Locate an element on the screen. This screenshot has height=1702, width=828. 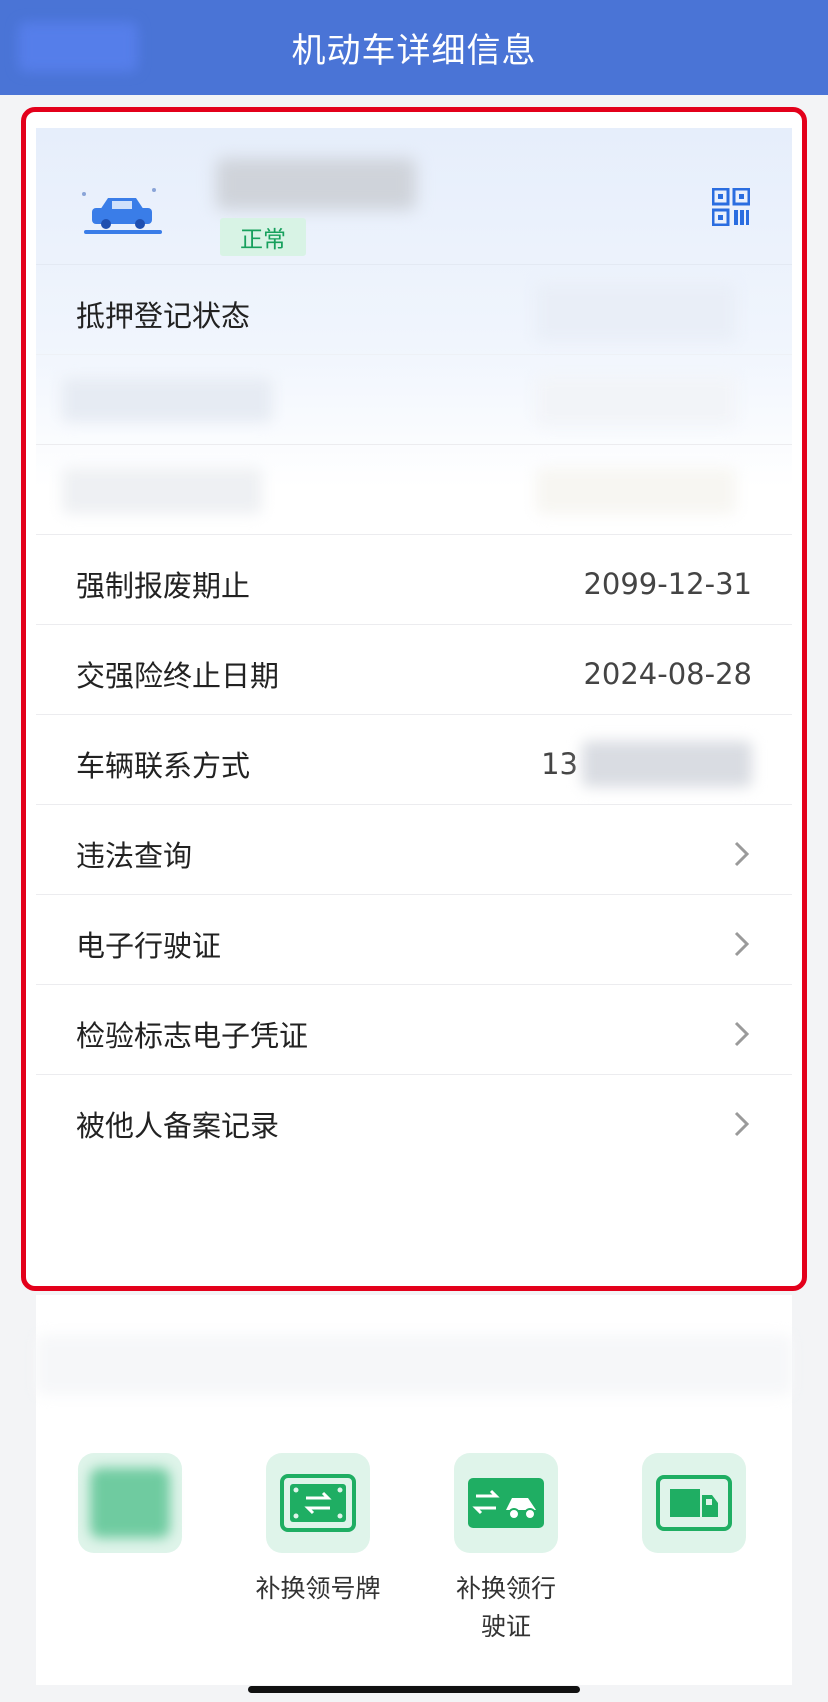
truck-icon is located at coordinates (694, 1503).